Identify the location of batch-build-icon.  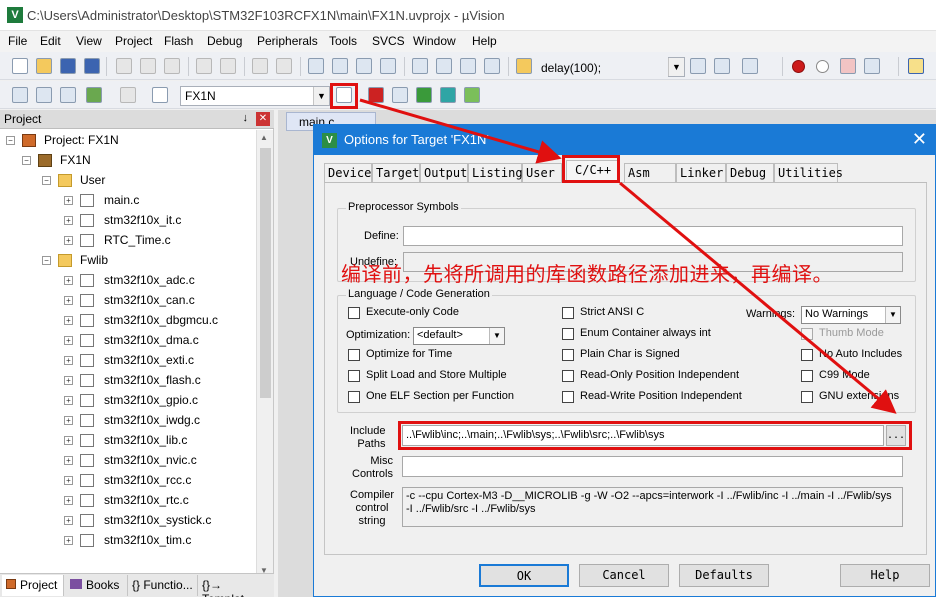
(94, 95).